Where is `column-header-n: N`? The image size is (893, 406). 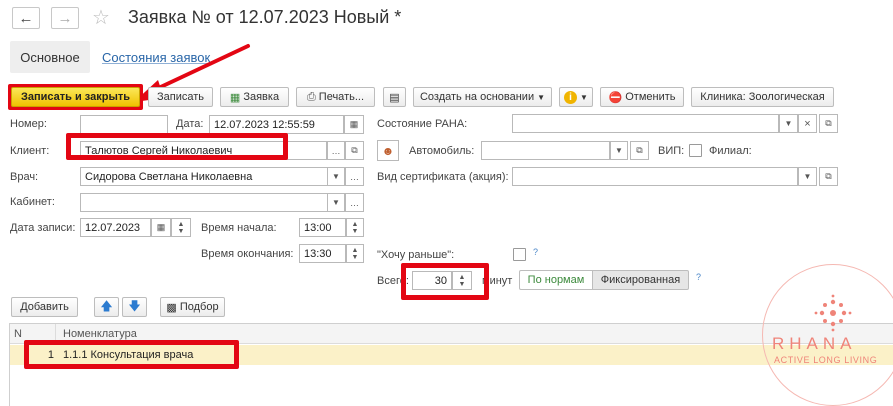 column-header-n: N is located at coordinates (18, 334).